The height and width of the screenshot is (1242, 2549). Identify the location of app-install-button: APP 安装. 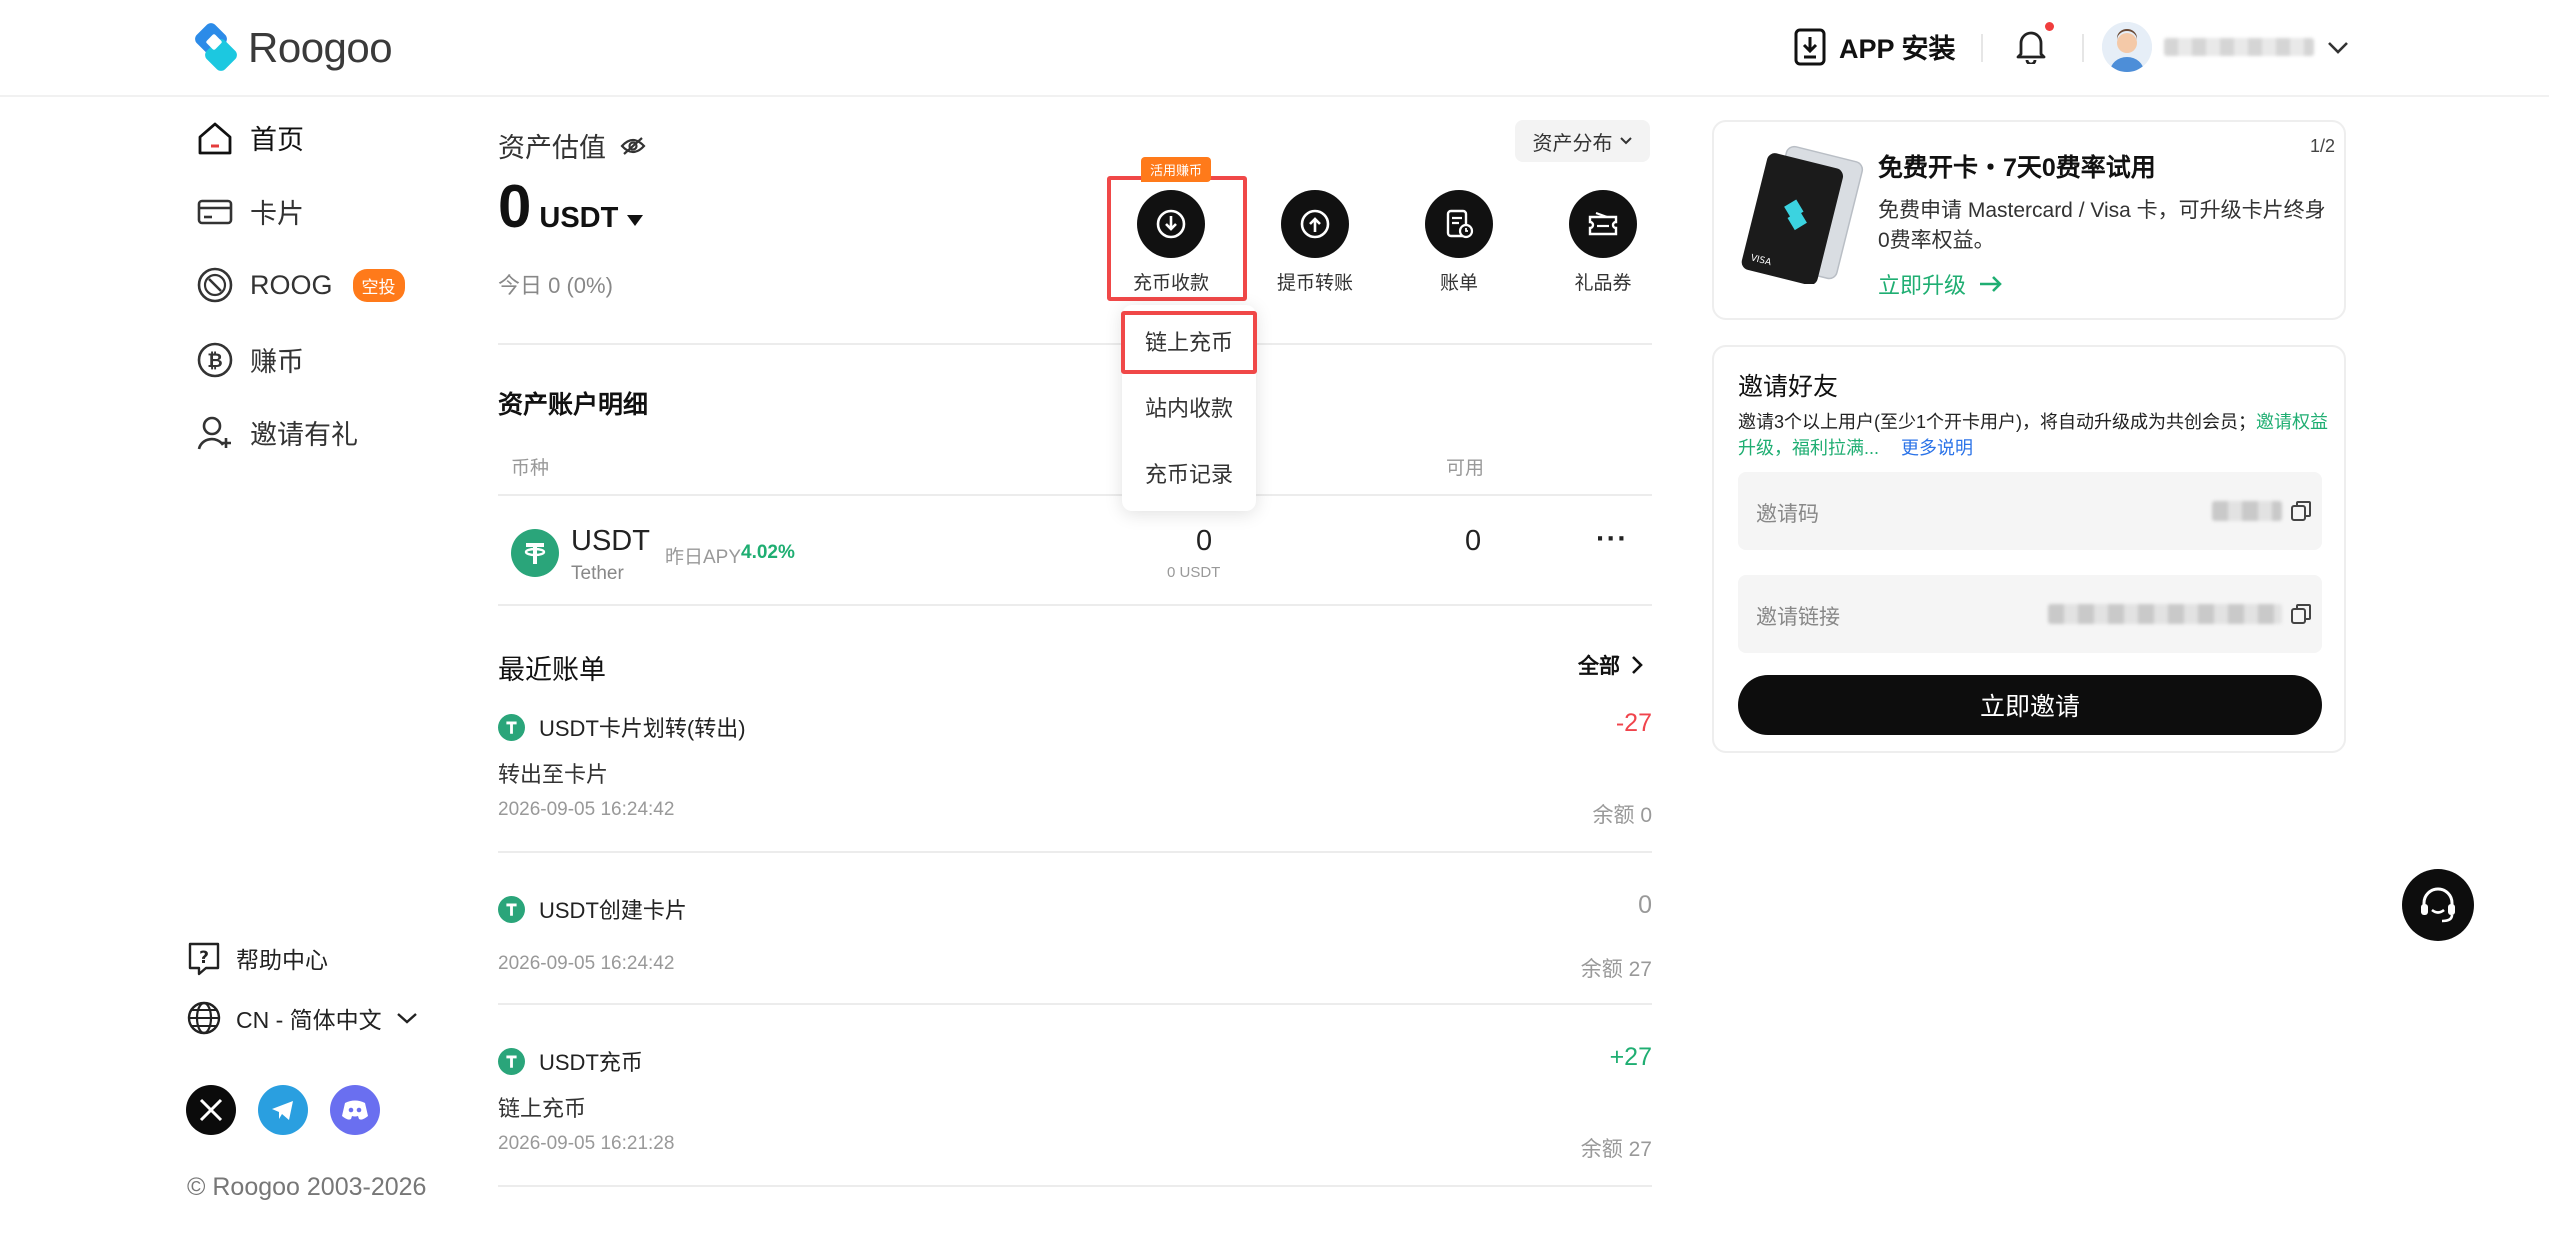
(1874, 46).